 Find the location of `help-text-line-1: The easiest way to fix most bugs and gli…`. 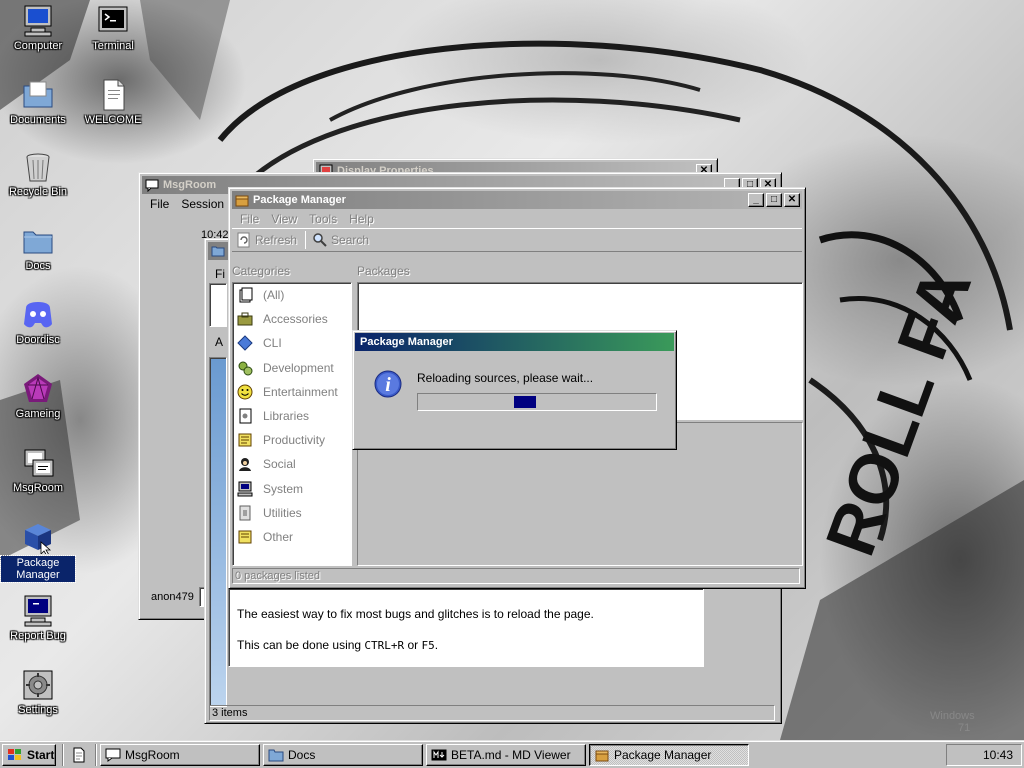

help-text-line-1: The easiest way to fix most bugs and gli… is located at coordinates (415, 614).